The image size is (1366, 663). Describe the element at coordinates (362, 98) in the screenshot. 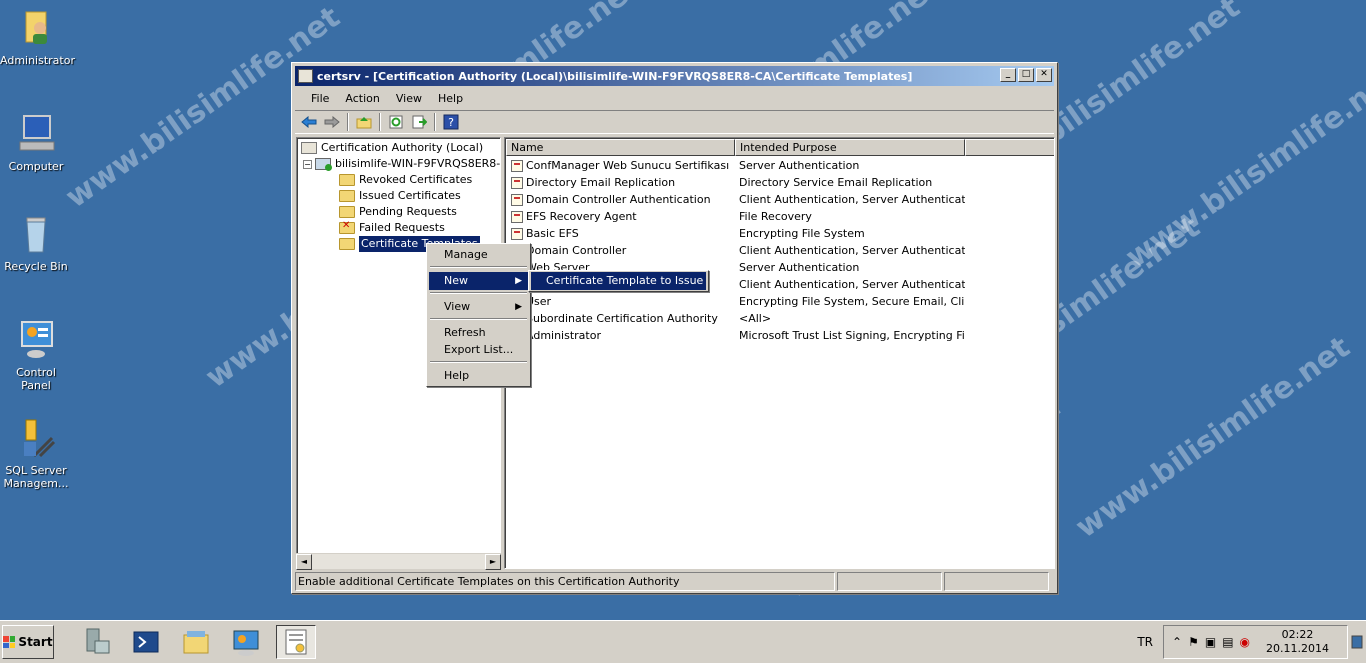

I see `menu-action: Action` at that location.